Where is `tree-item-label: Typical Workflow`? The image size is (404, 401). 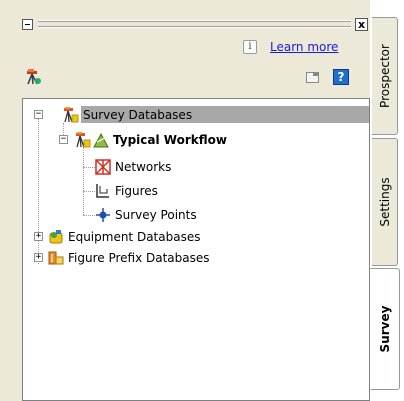
tree-item-label: Typical Workflow is located at coordinates (170, 140).